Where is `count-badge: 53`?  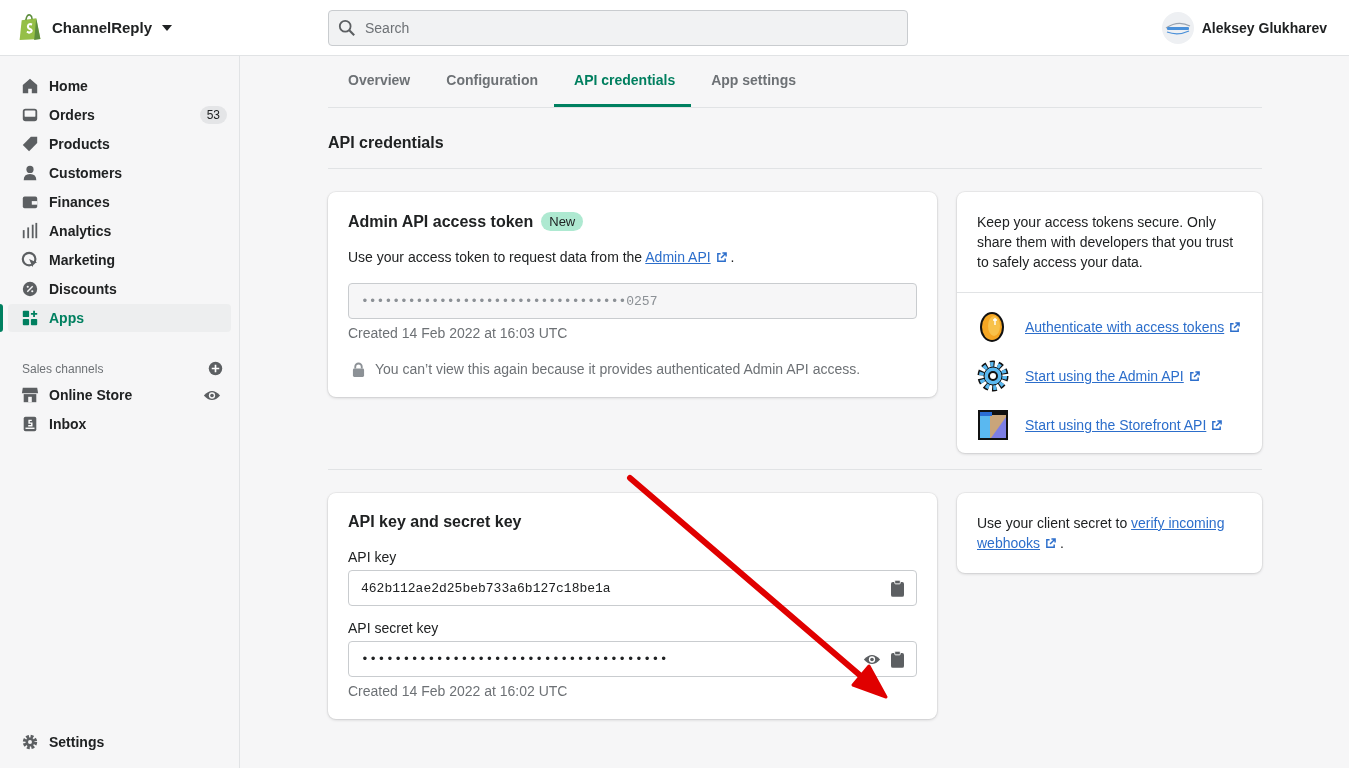
count-badge: 53 is located at coordinates (213, 115).